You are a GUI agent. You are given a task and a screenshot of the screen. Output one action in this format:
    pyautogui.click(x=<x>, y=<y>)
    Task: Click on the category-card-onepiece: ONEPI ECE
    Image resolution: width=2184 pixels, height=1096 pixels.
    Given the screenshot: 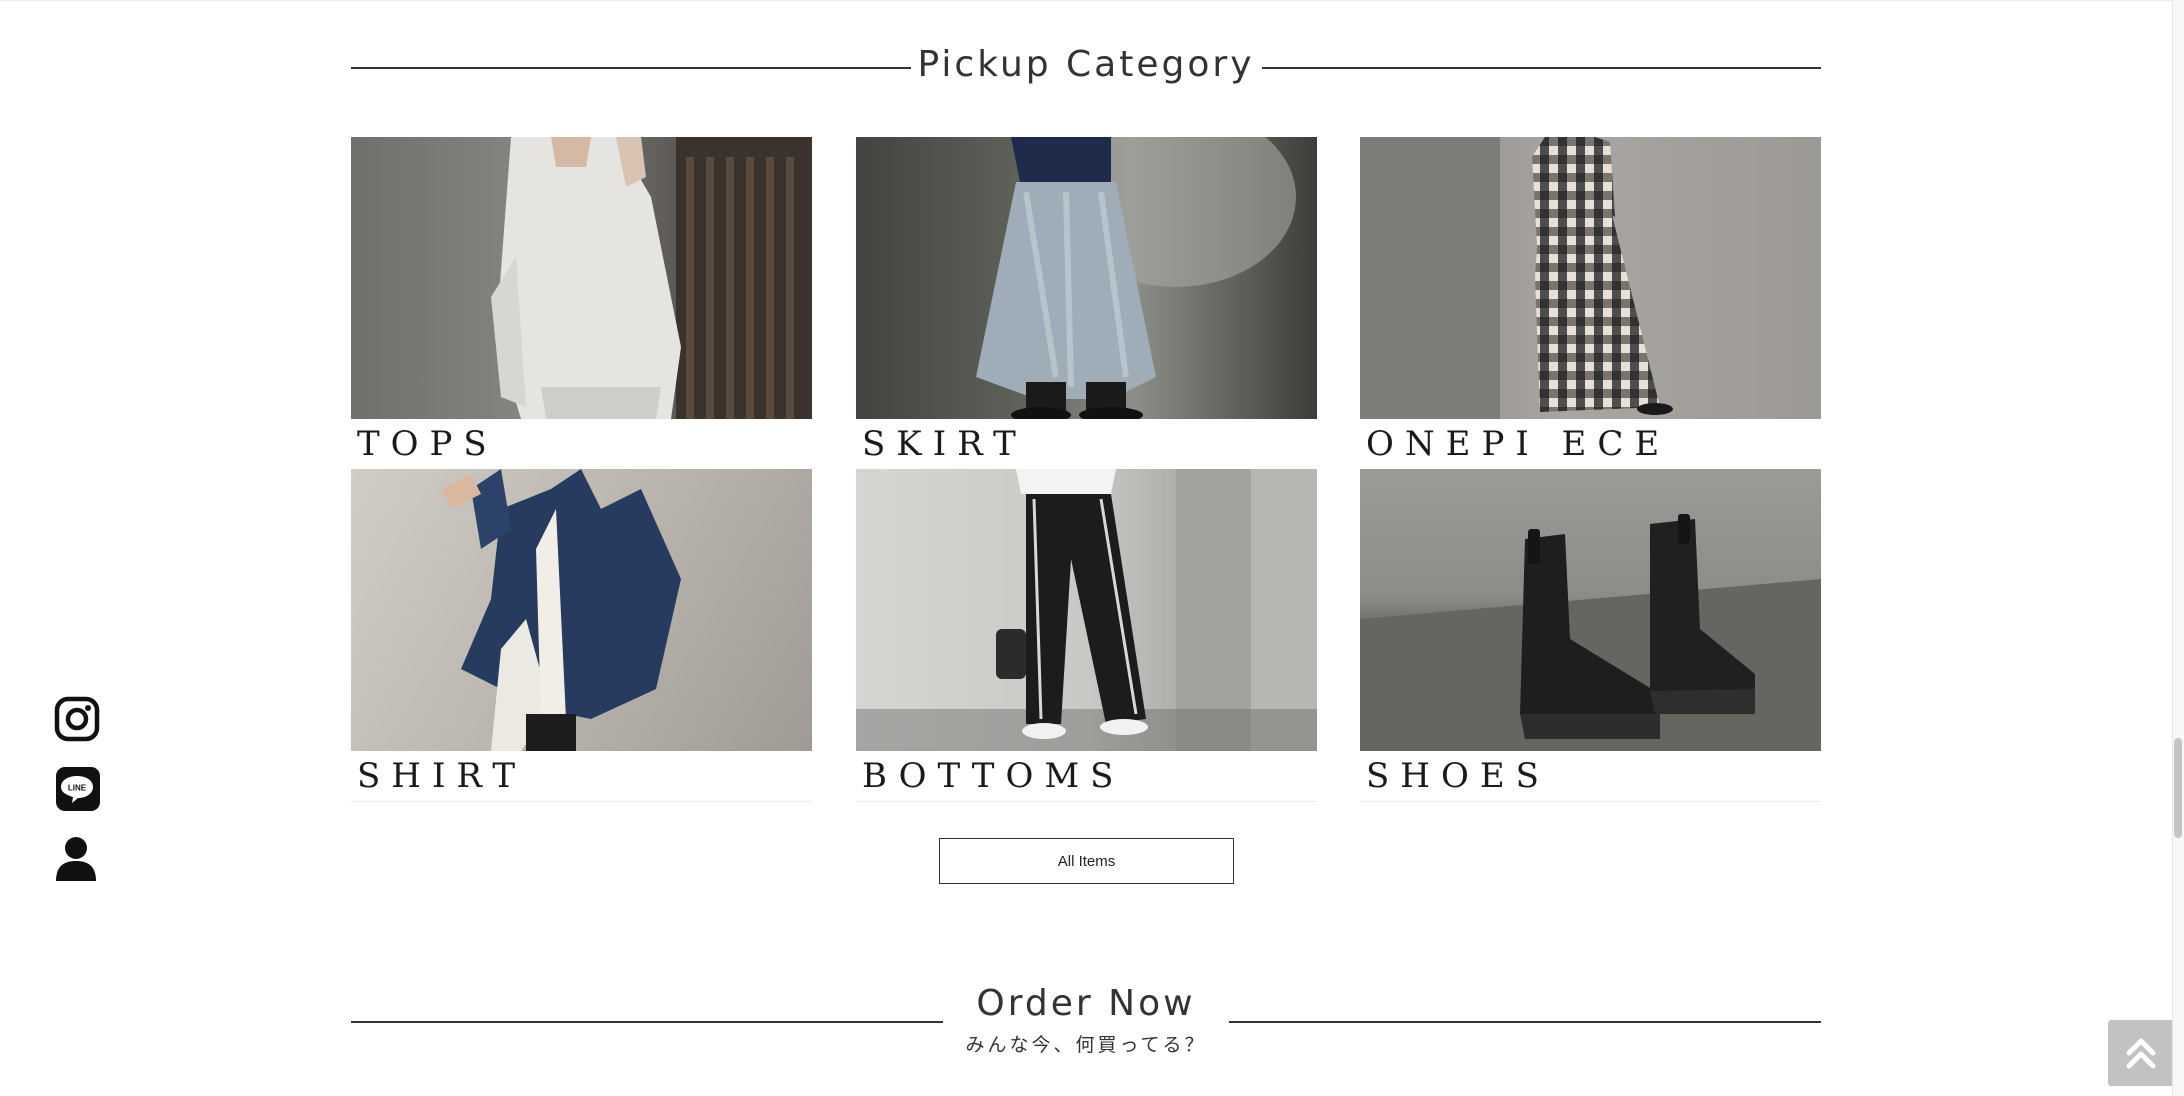 What is the action you would take?
    pyautogui.click(x=1590, y=303)
    